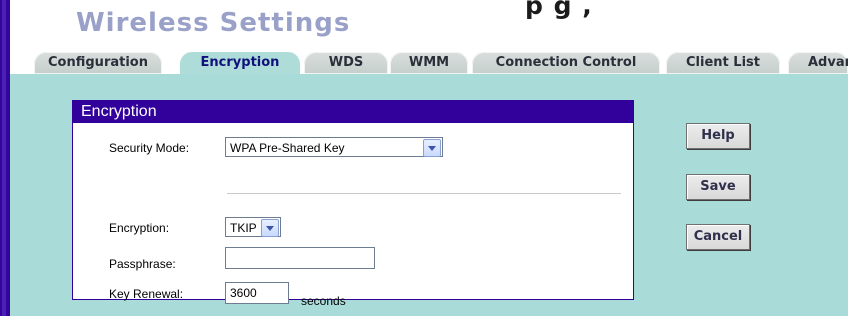 This screenshot has width=848, height=316. Describe the element at coordinates (287, 148) in the screenshot. I see `security-mode-value: WPA Pre-Shared Key` at that location.